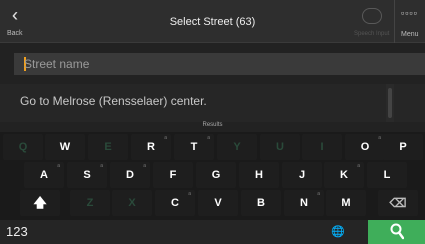 The width and height of the screenshot is (425, 244). What do you see at coordinates (165, 138) in the screenshot?
I see `key-r-alt: a` at bounding box center [165, 138].